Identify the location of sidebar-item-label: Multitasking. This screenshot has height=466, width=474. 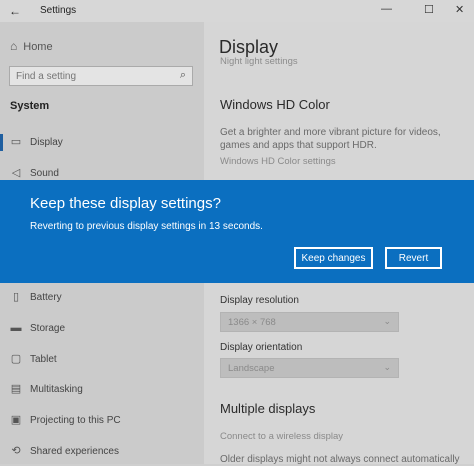
(56, 389).